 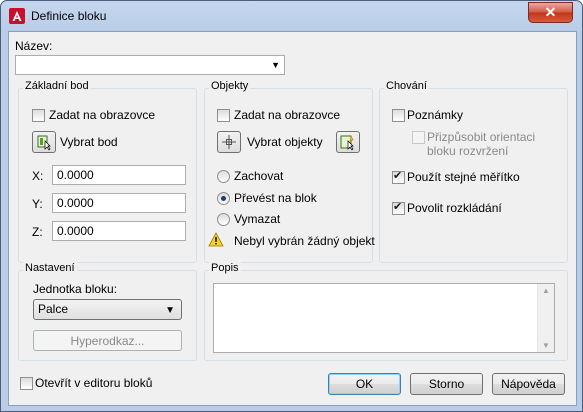 What do you see at coordinates (150, 65) in the screenshot?
I see `name-combobox: ▼` at bounding box center [150, 65].